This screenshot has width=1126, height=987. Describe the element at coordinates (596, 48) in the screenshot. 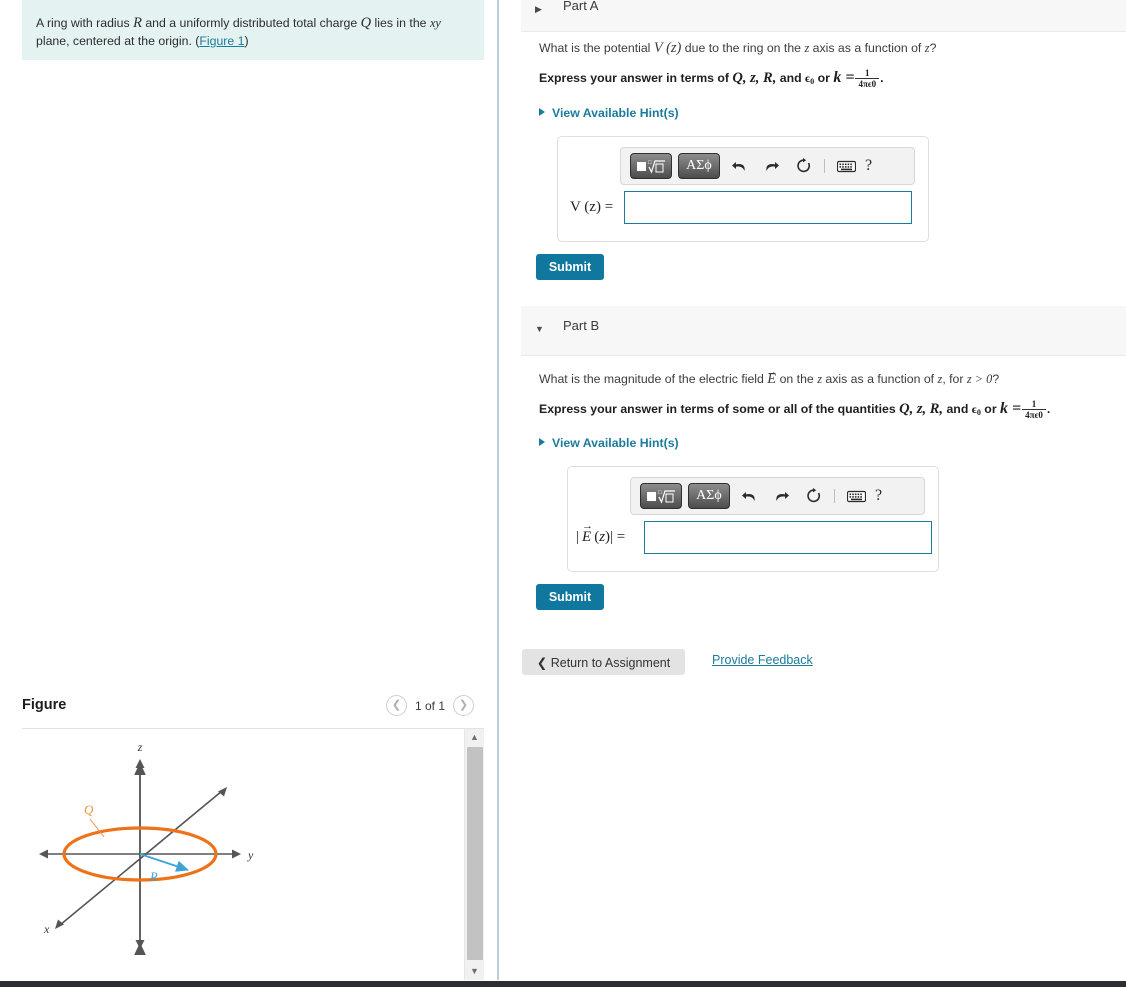

I see `part-a-question-pre: What is the potential` at that location.